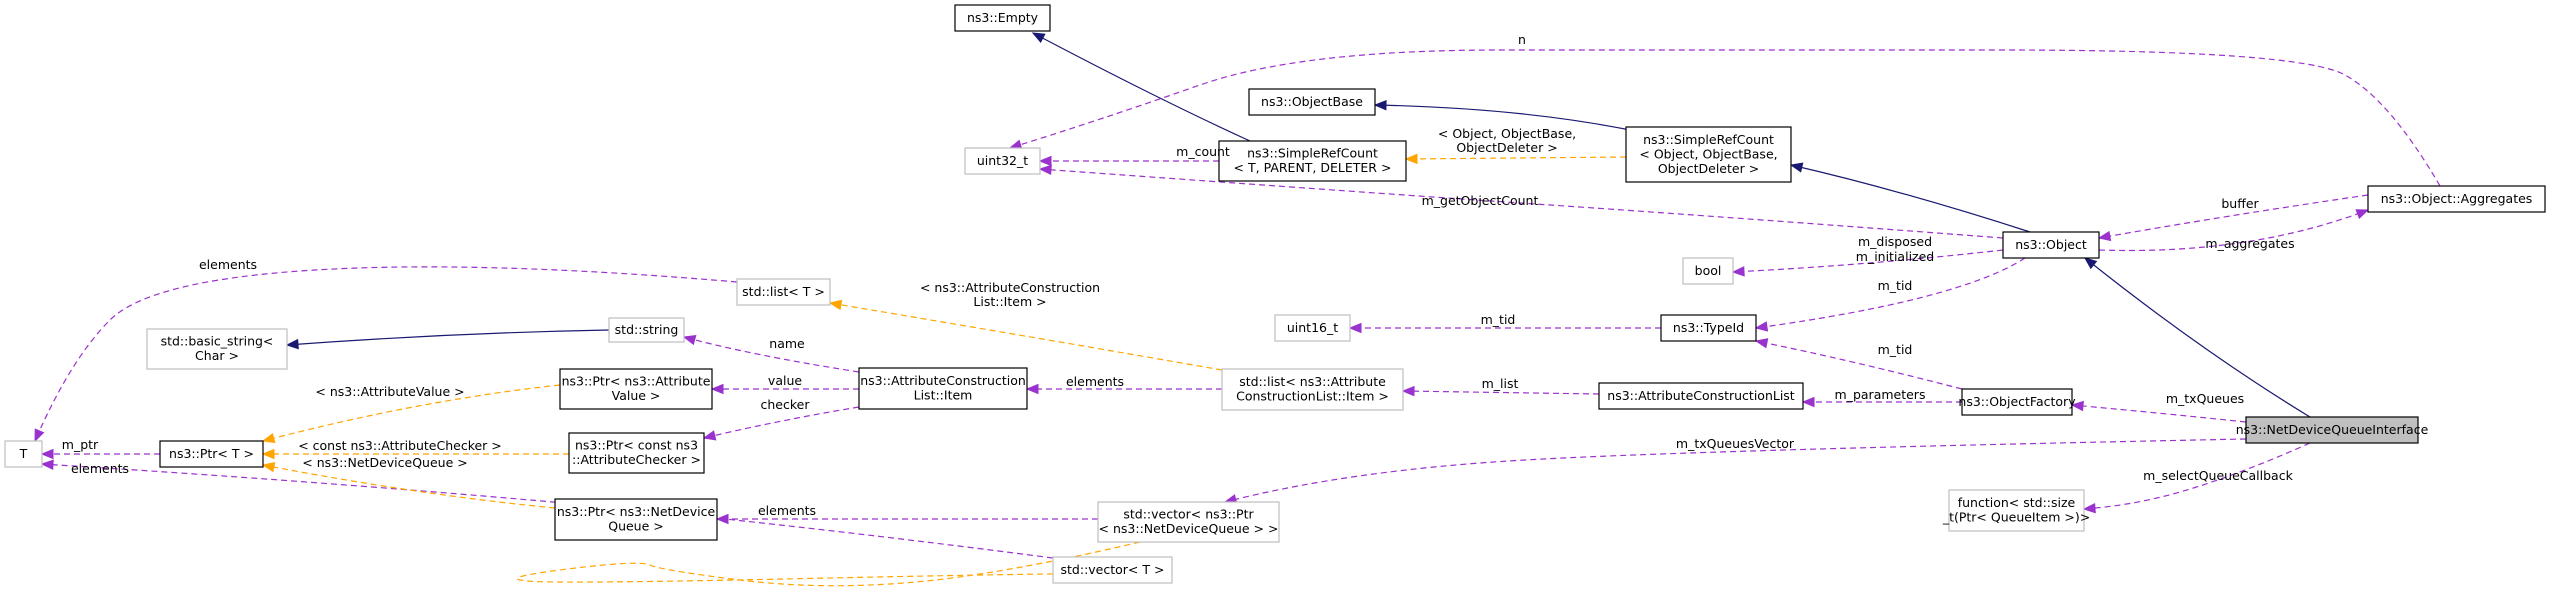  What do you see at coordinates (2240, 203) in the screenshot?
I see `edge-label: buffer` at bounding box center [2240, 203].